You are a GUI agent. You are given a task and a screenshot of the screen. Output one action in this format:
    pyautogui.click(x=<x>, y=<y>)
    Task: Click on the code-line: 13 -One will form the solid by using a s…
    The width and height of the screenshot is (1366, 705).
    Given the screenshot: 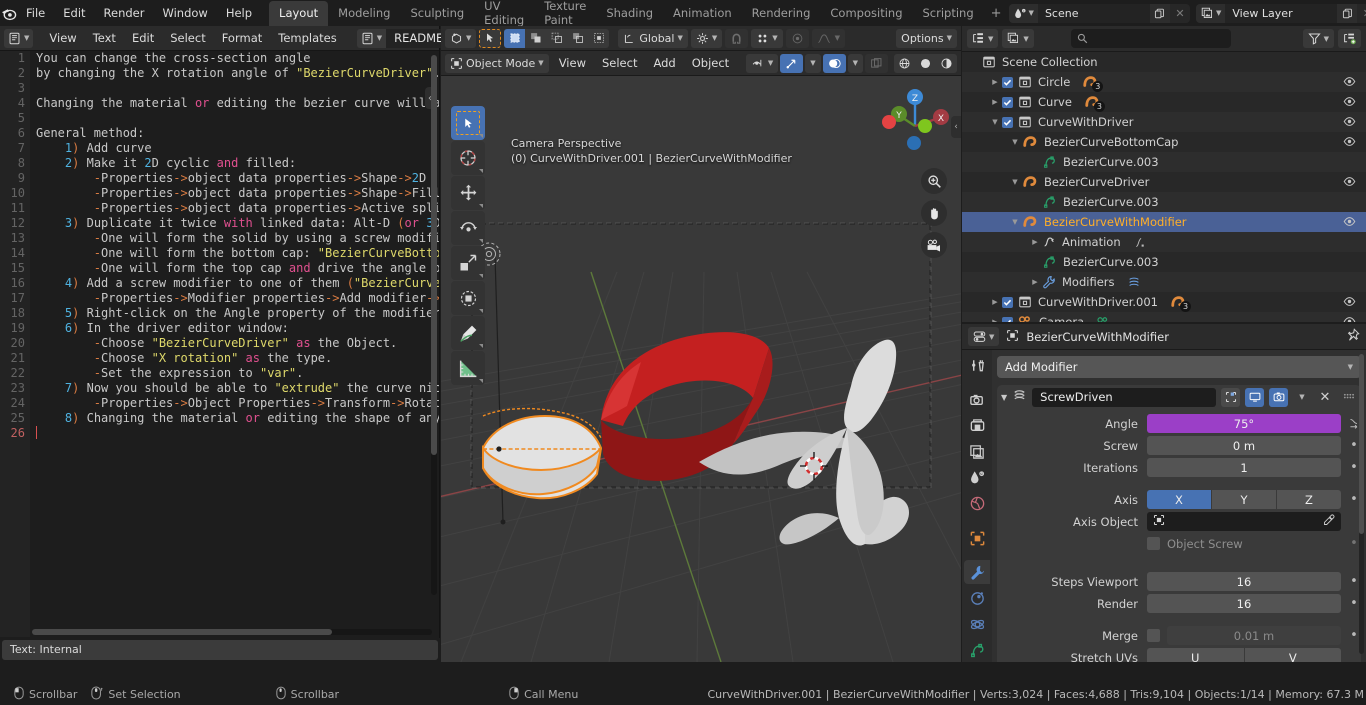 What is the action you would take?
    pyautogui.click(x=219, y=238)
    